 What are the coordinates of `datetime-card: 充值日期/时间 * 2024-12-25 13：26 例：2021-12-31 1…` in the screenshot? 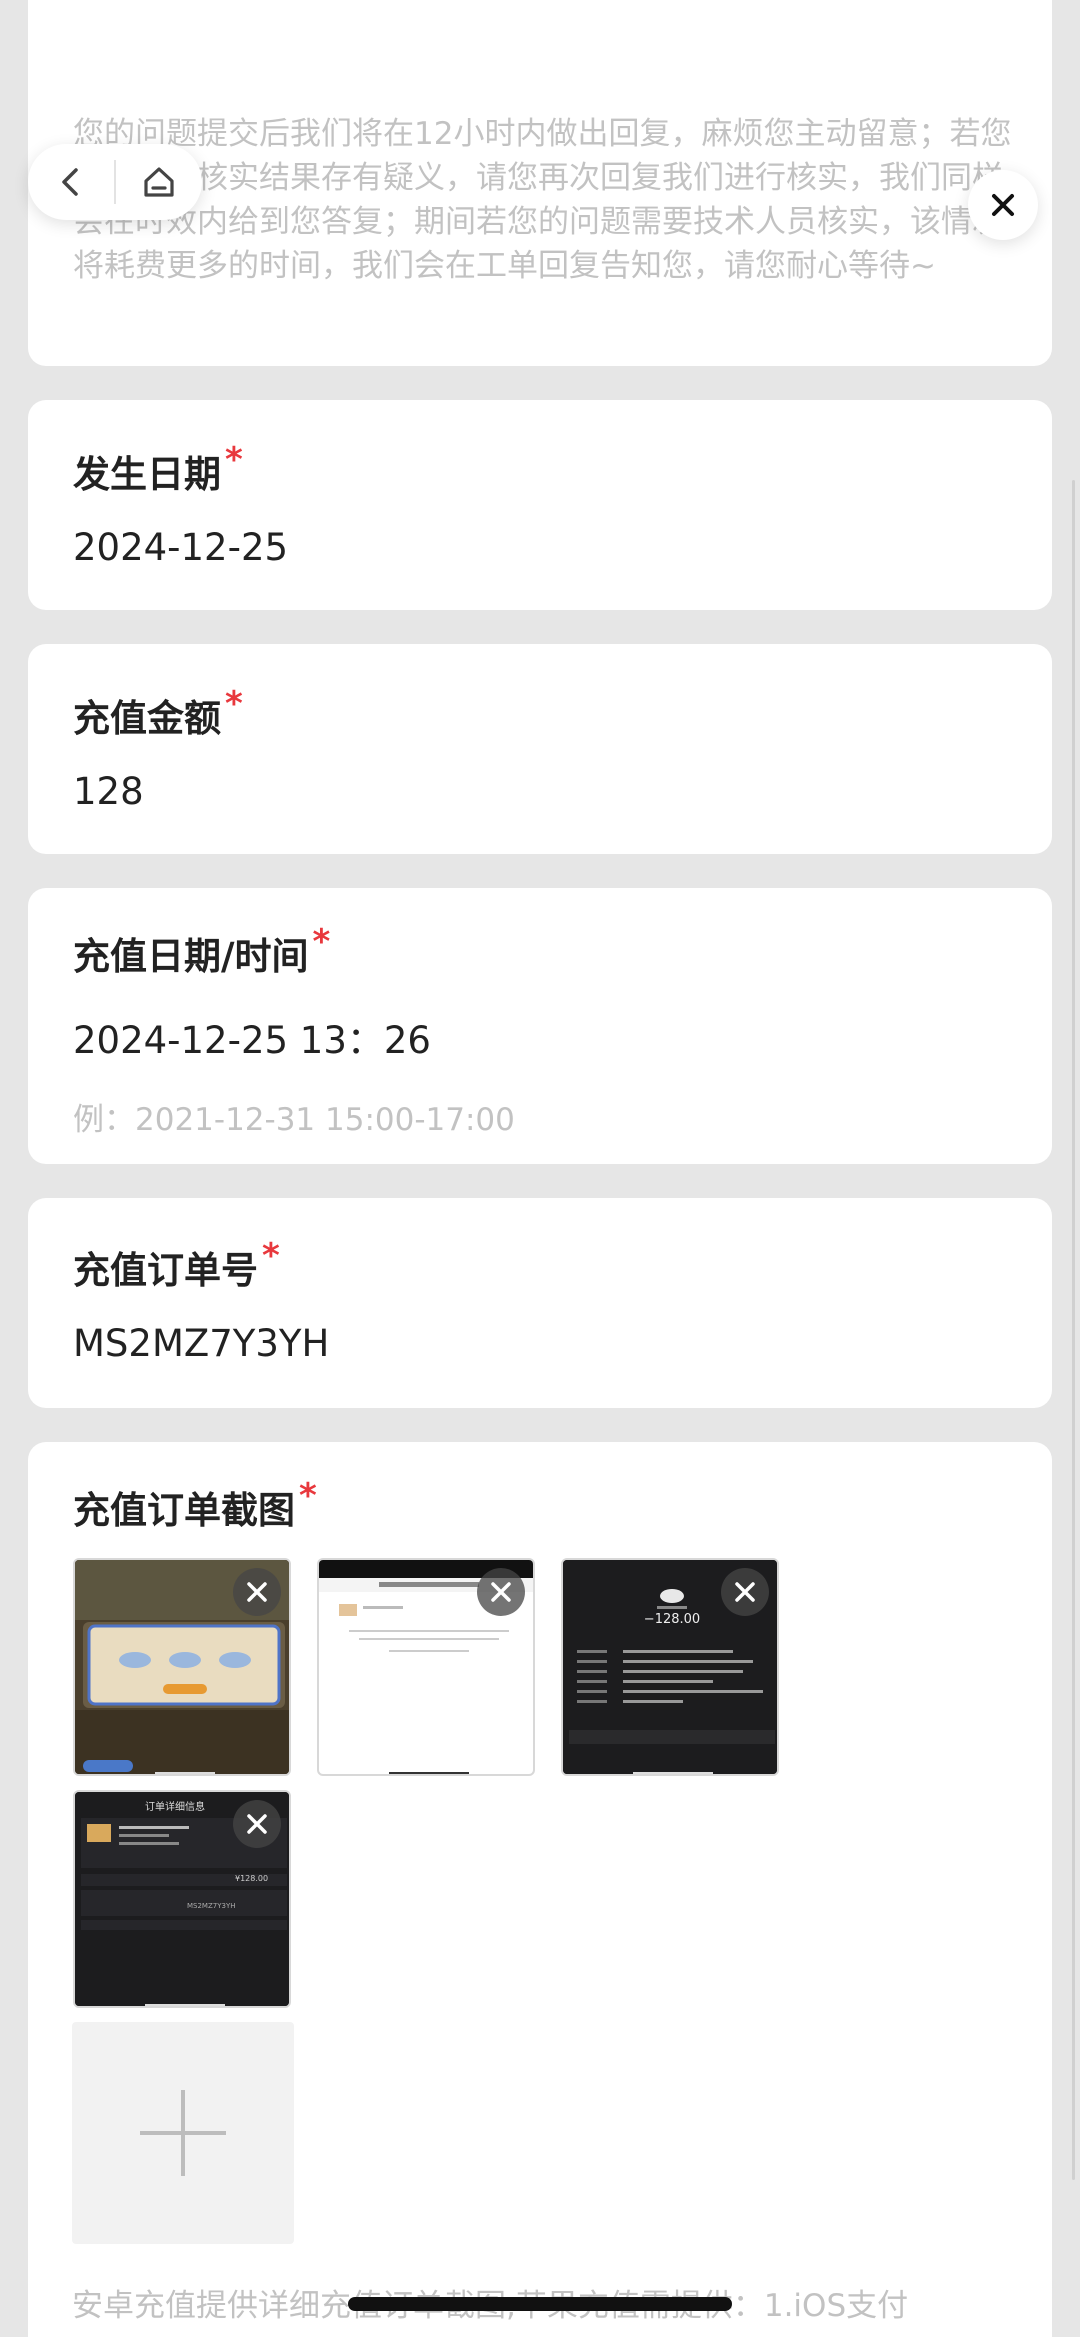 It's located at (540, 1026).